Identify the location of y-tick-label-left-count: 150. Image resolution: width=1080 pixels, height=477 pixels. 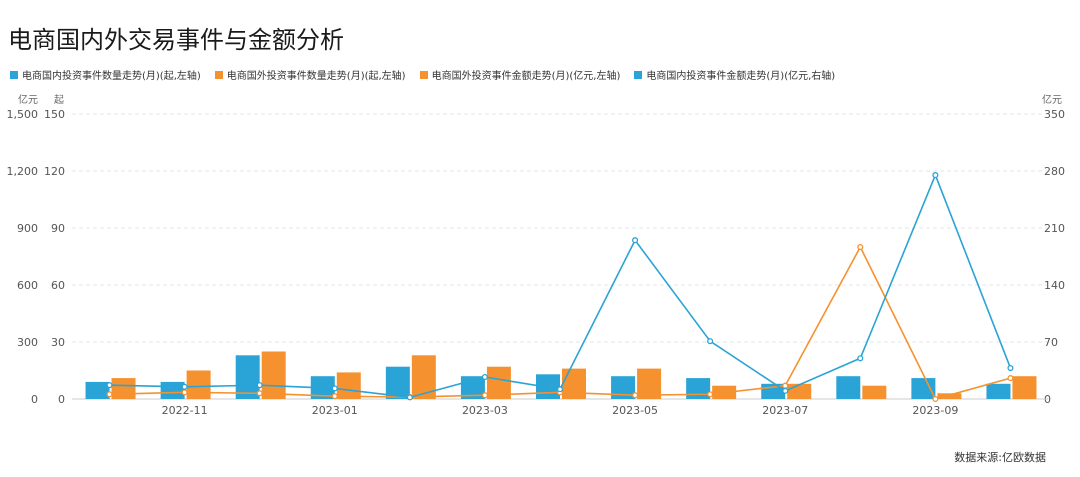
(54, 114).